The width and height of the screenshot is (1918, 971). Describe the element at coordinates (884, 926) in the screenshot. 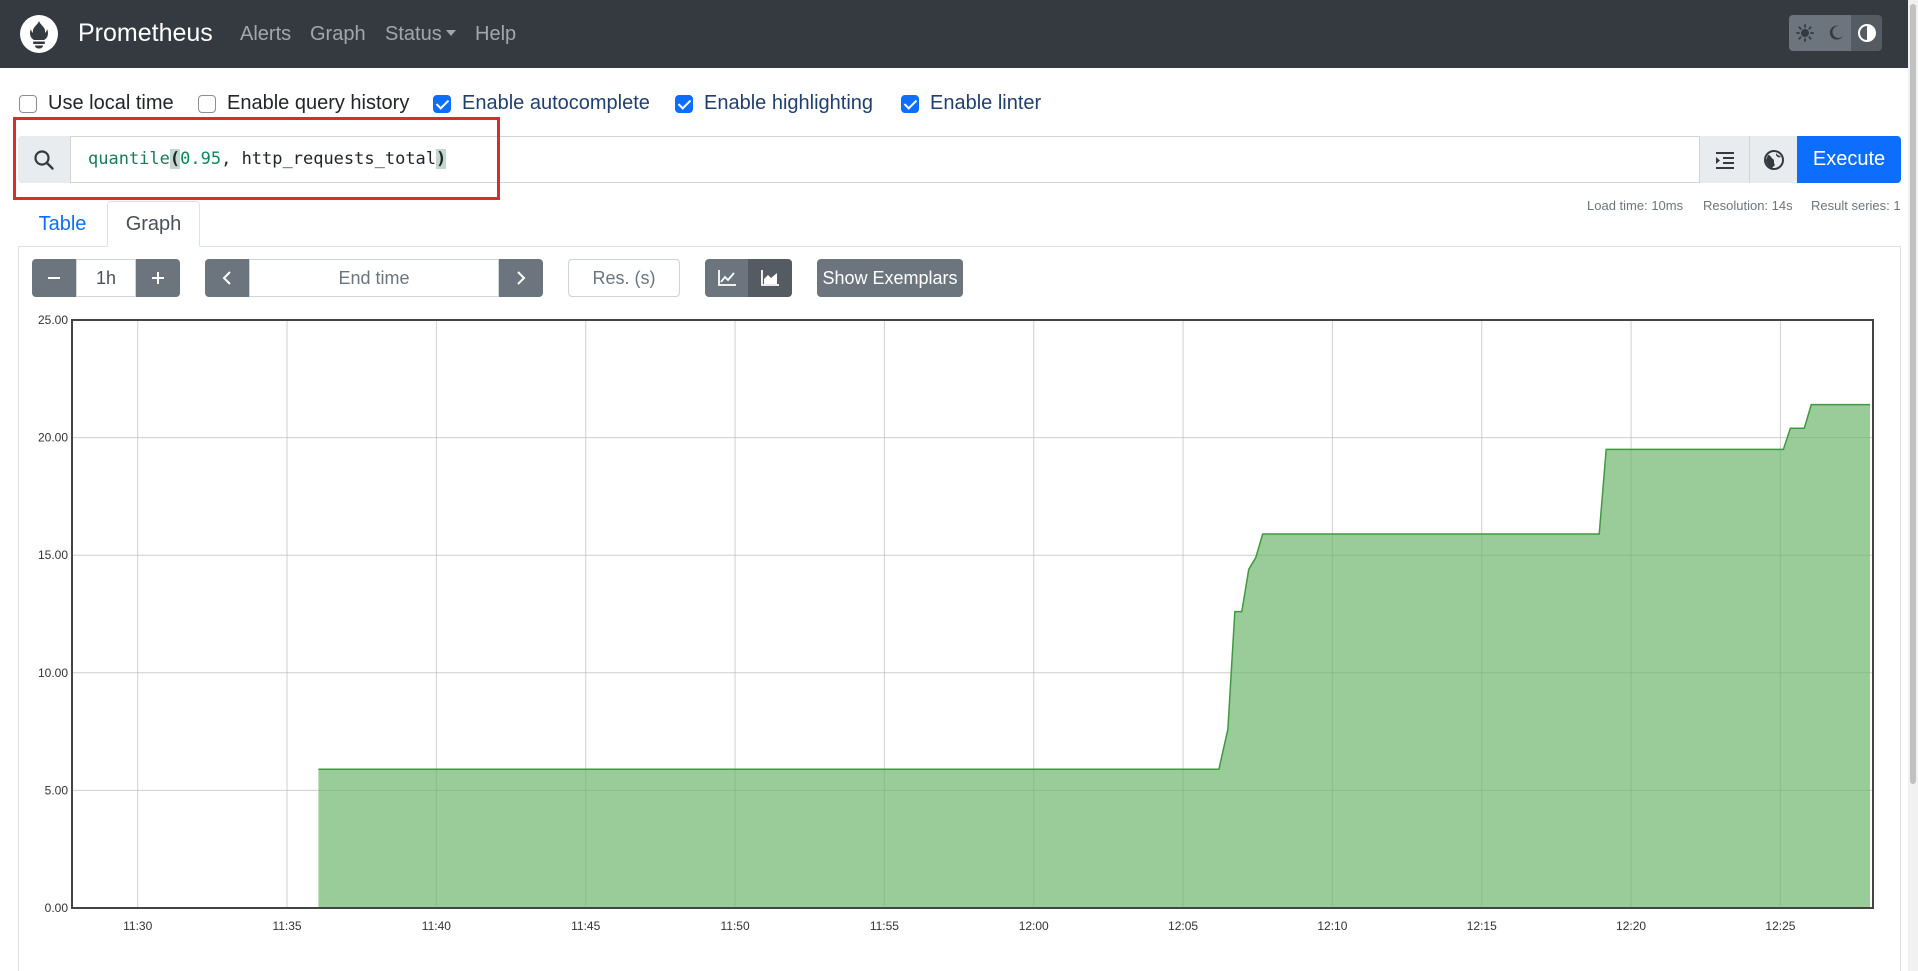

I see `x-tick-label: 11:55` at that location.